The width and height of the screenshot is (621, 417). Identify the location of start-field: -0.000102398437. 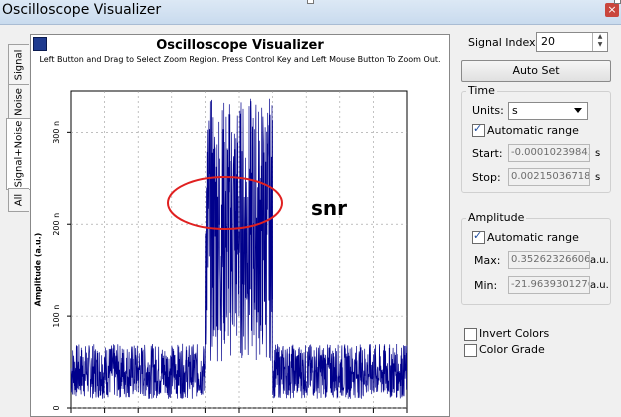
(549, 153).